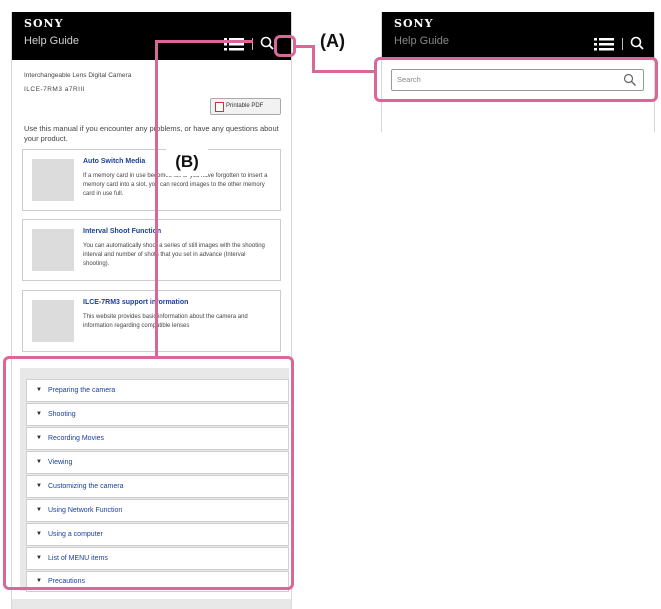 The width and height of the screenshot is (661, 609). Describe the element at coordinates (78, 558) in the screenshot. I see `toc-item-label: List of MENU items` at that location.